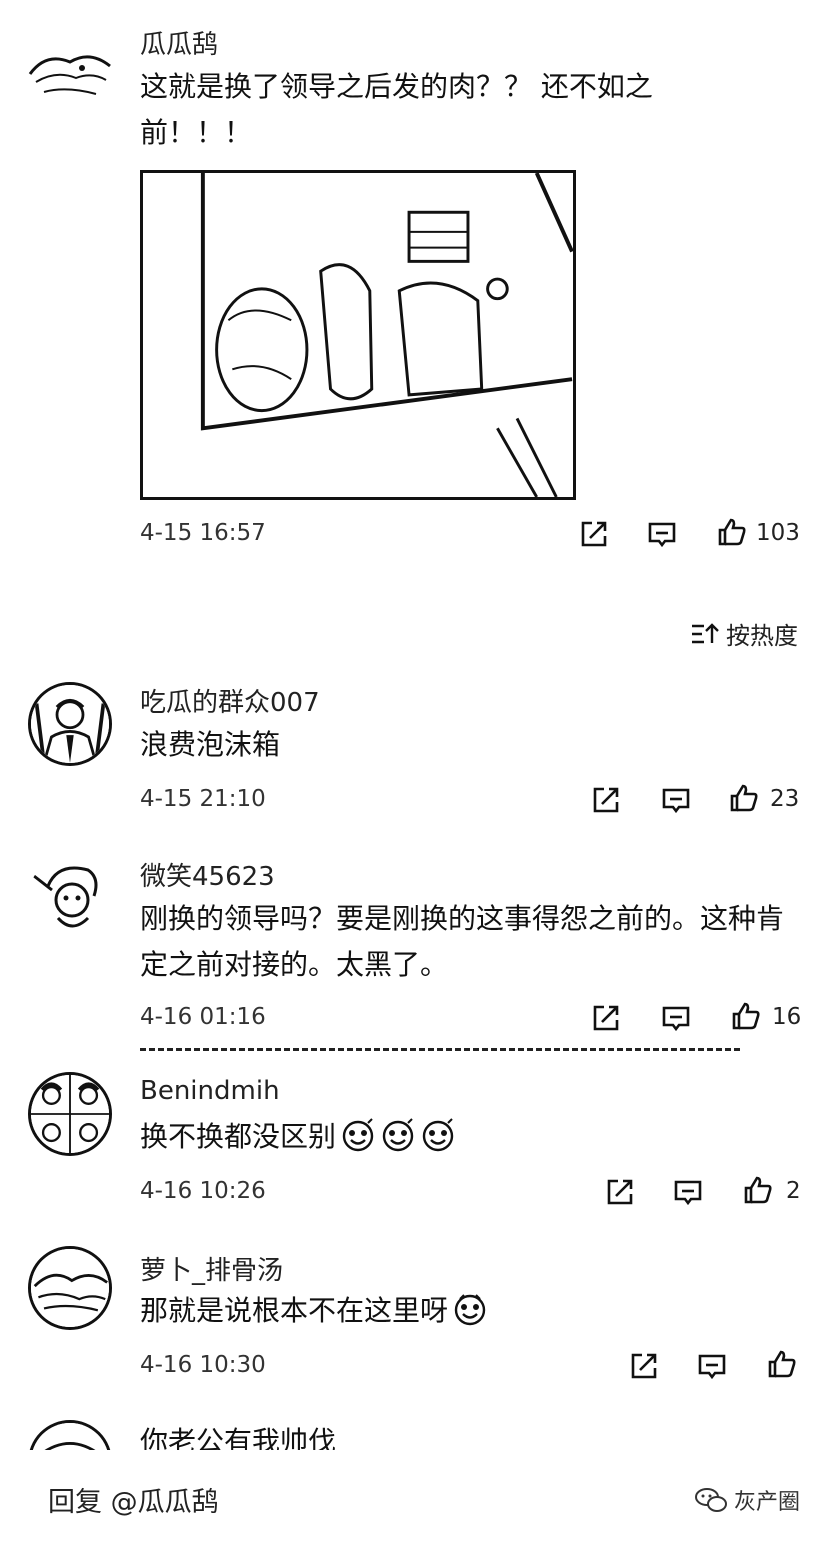 This screenshot has height=1541, width=828. I want to click on post-photo-image, so click(358, 335).